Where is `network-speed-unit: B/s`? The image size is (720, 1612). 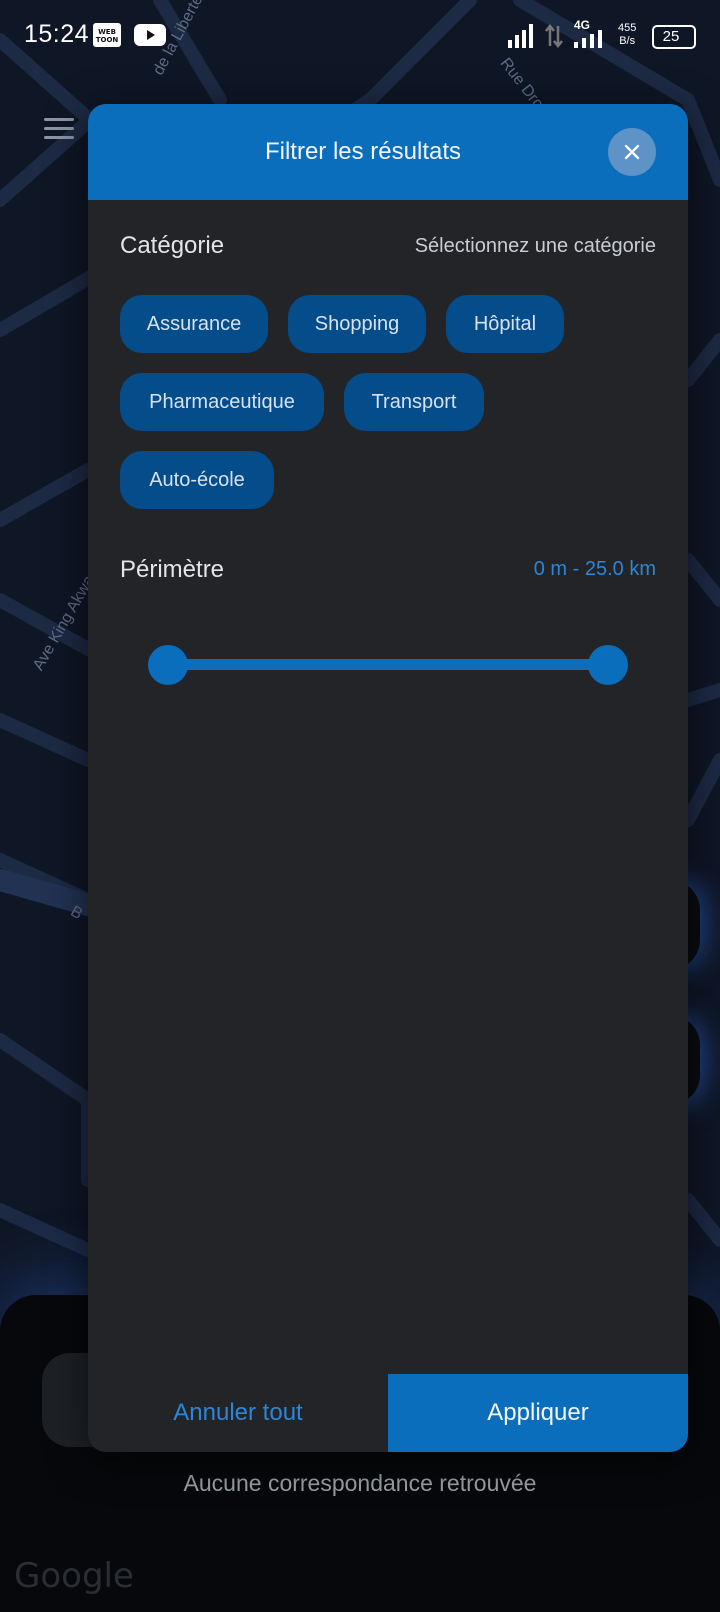
network-speed-unit: B/s is located at coordinates (627, 41).